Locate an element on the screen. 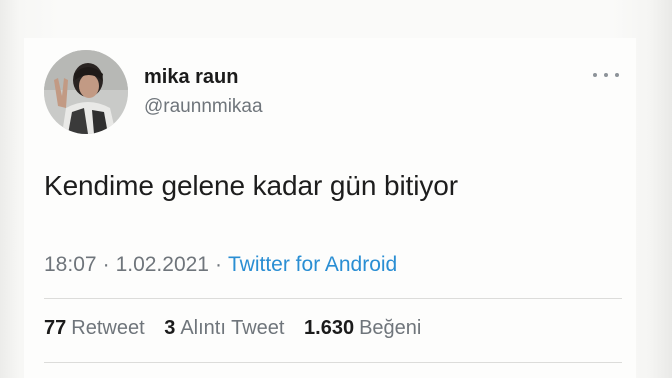  tweet-date: 1.02.2021 is located at coordinates (162, 264).